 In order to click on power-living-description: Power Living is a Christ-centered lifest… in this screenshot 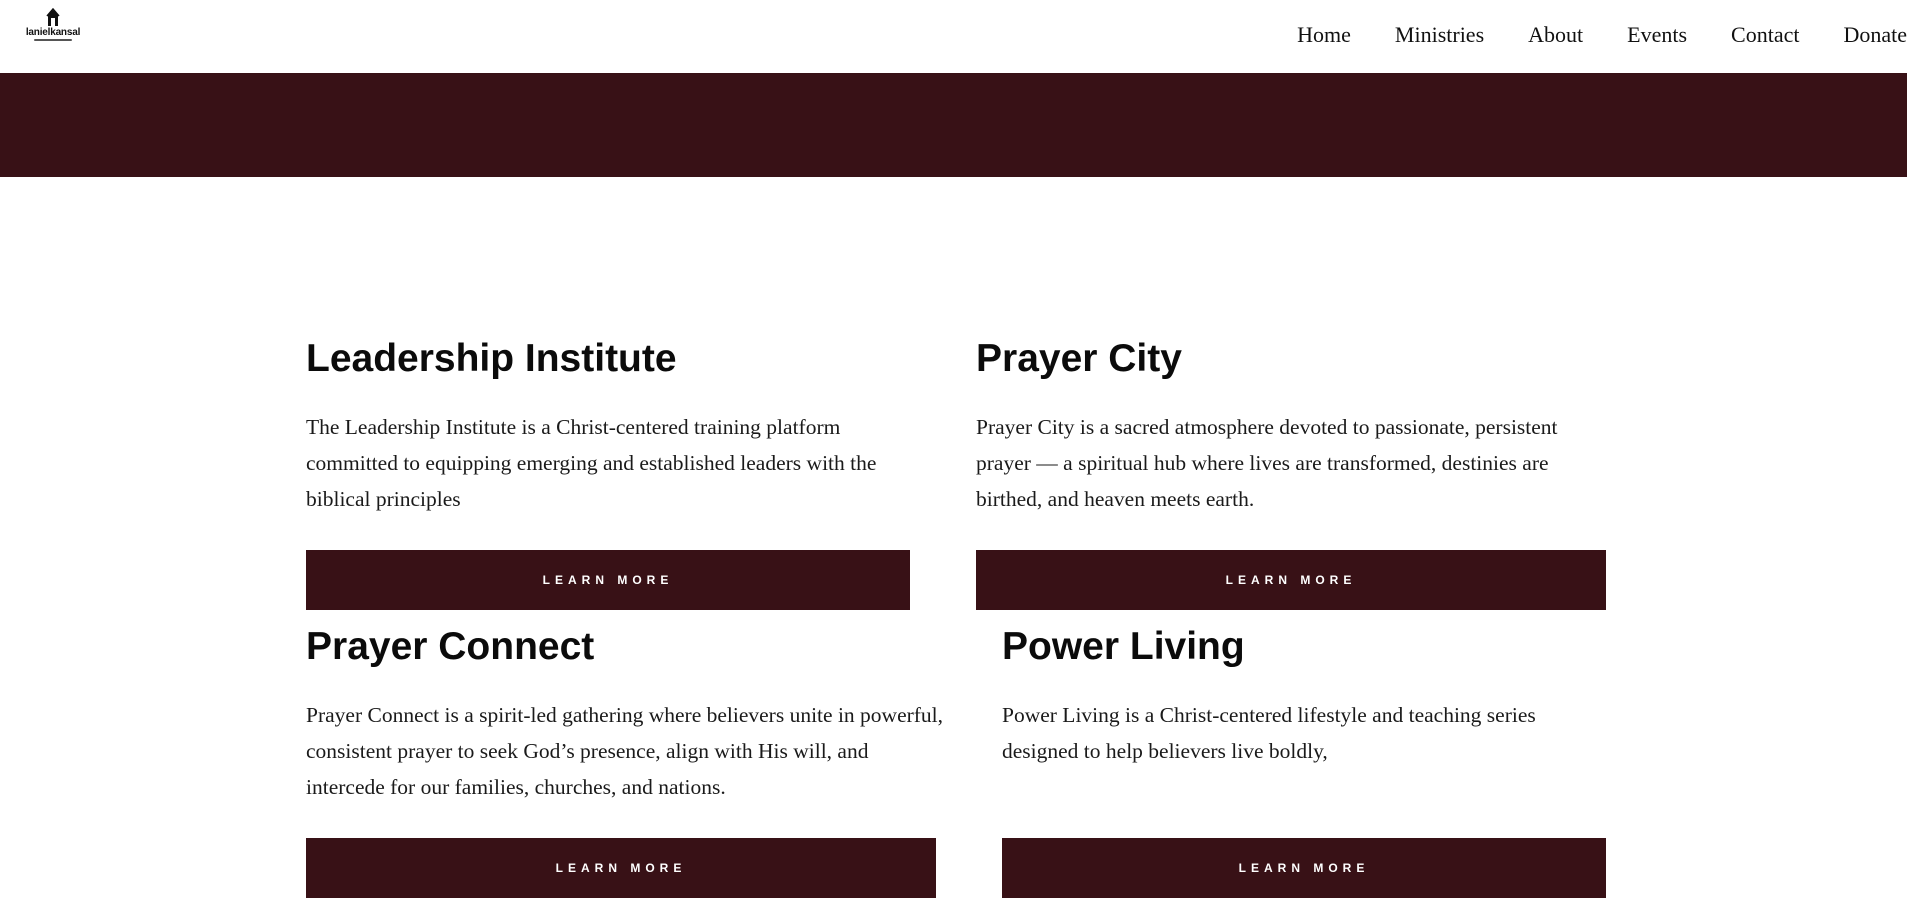, I will do `click(1269, 733)`.